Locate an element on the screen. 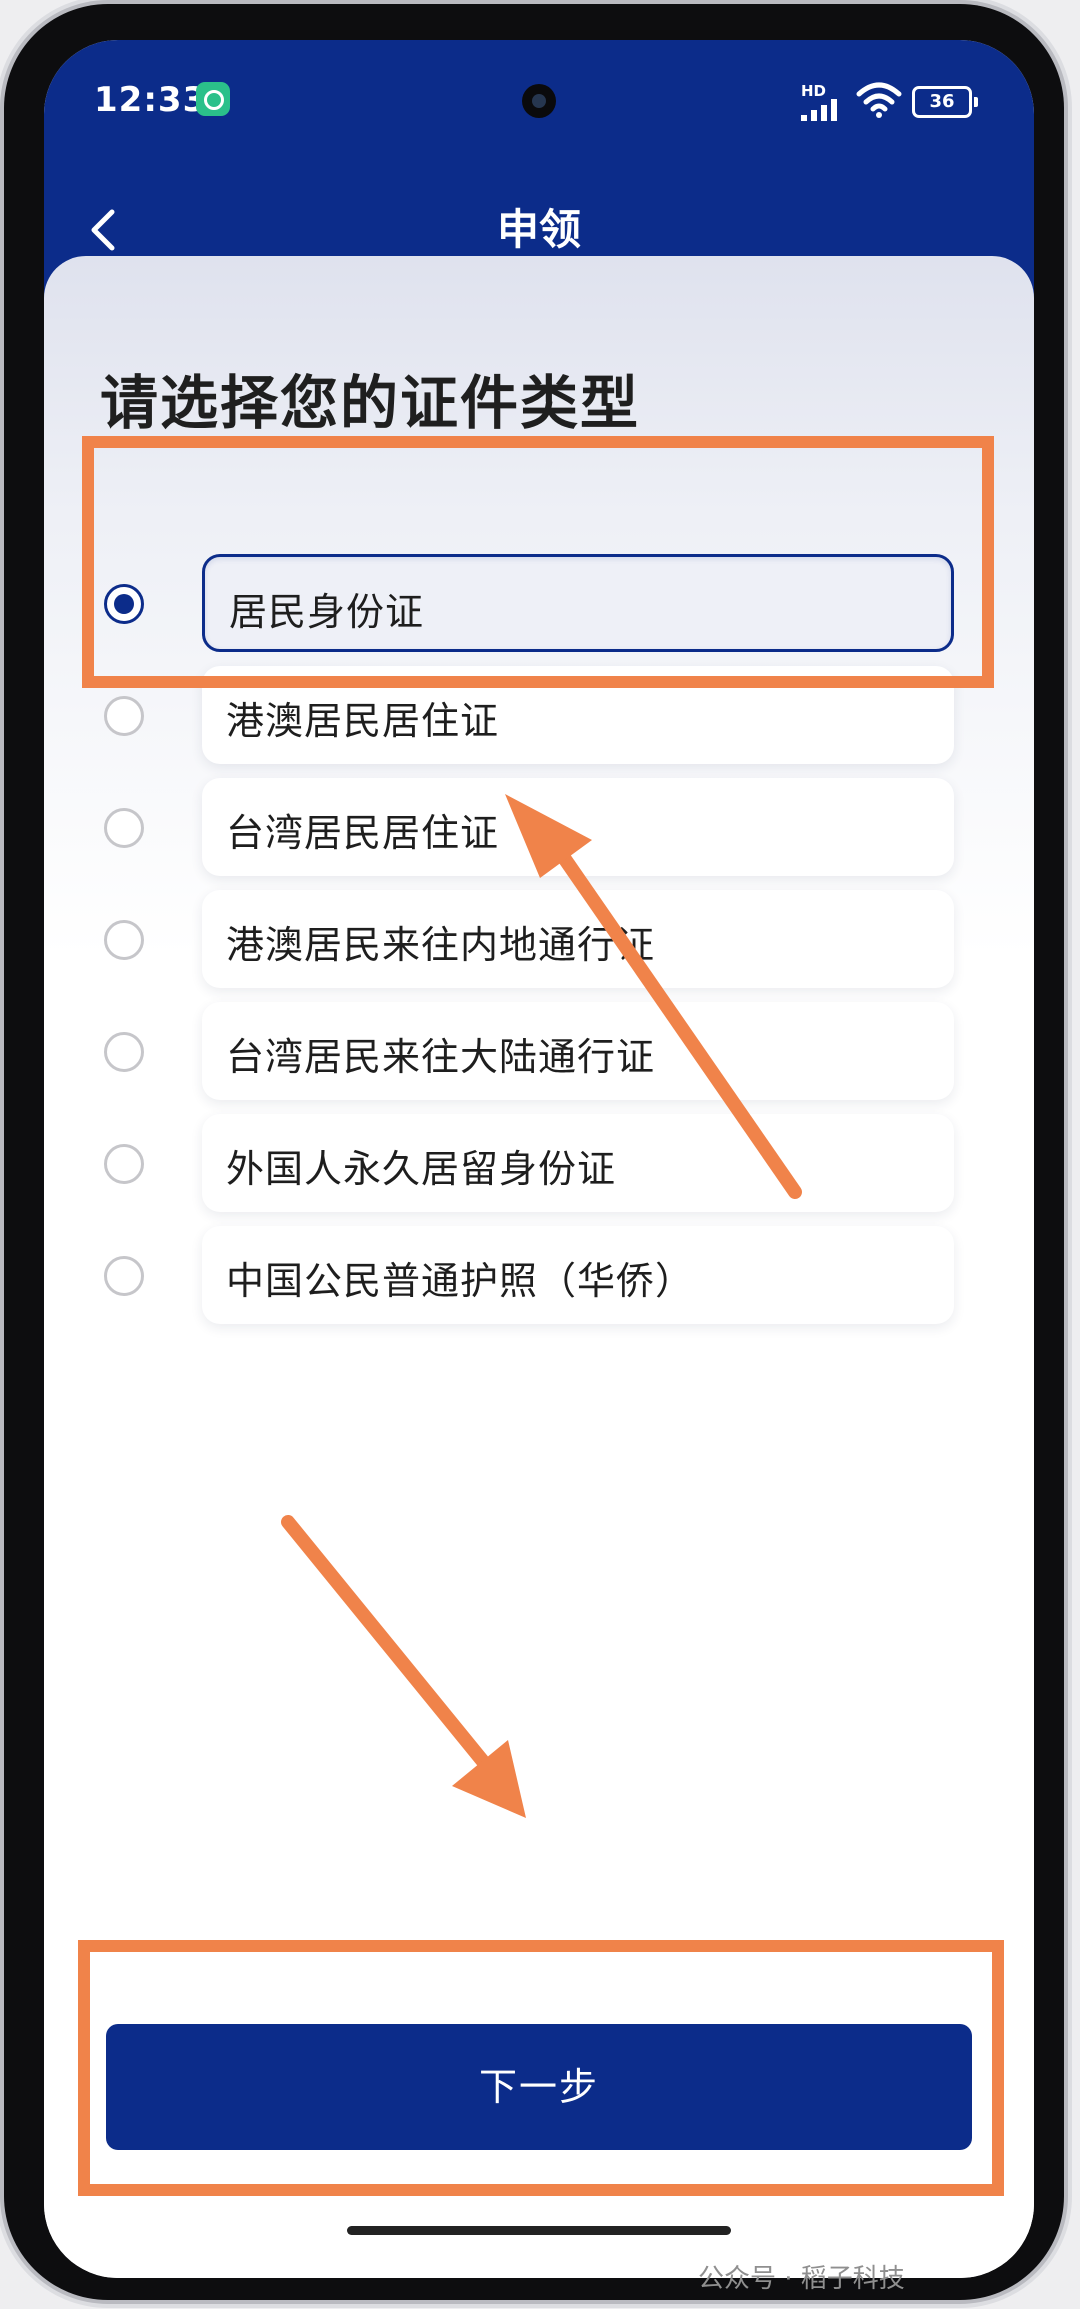  wifi-icon is located at coordinates (879, 100).